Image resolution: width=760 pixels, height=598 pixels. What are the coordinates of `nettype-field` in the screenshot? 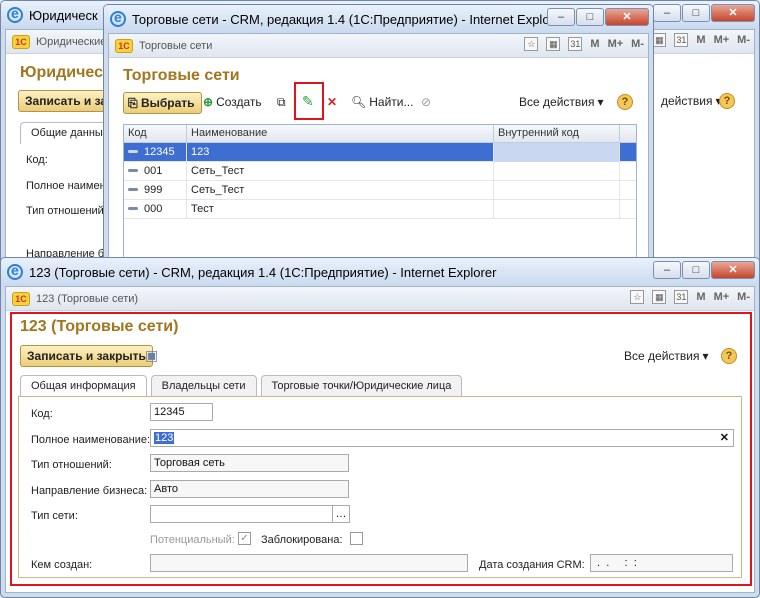 It's located at (241, 514).